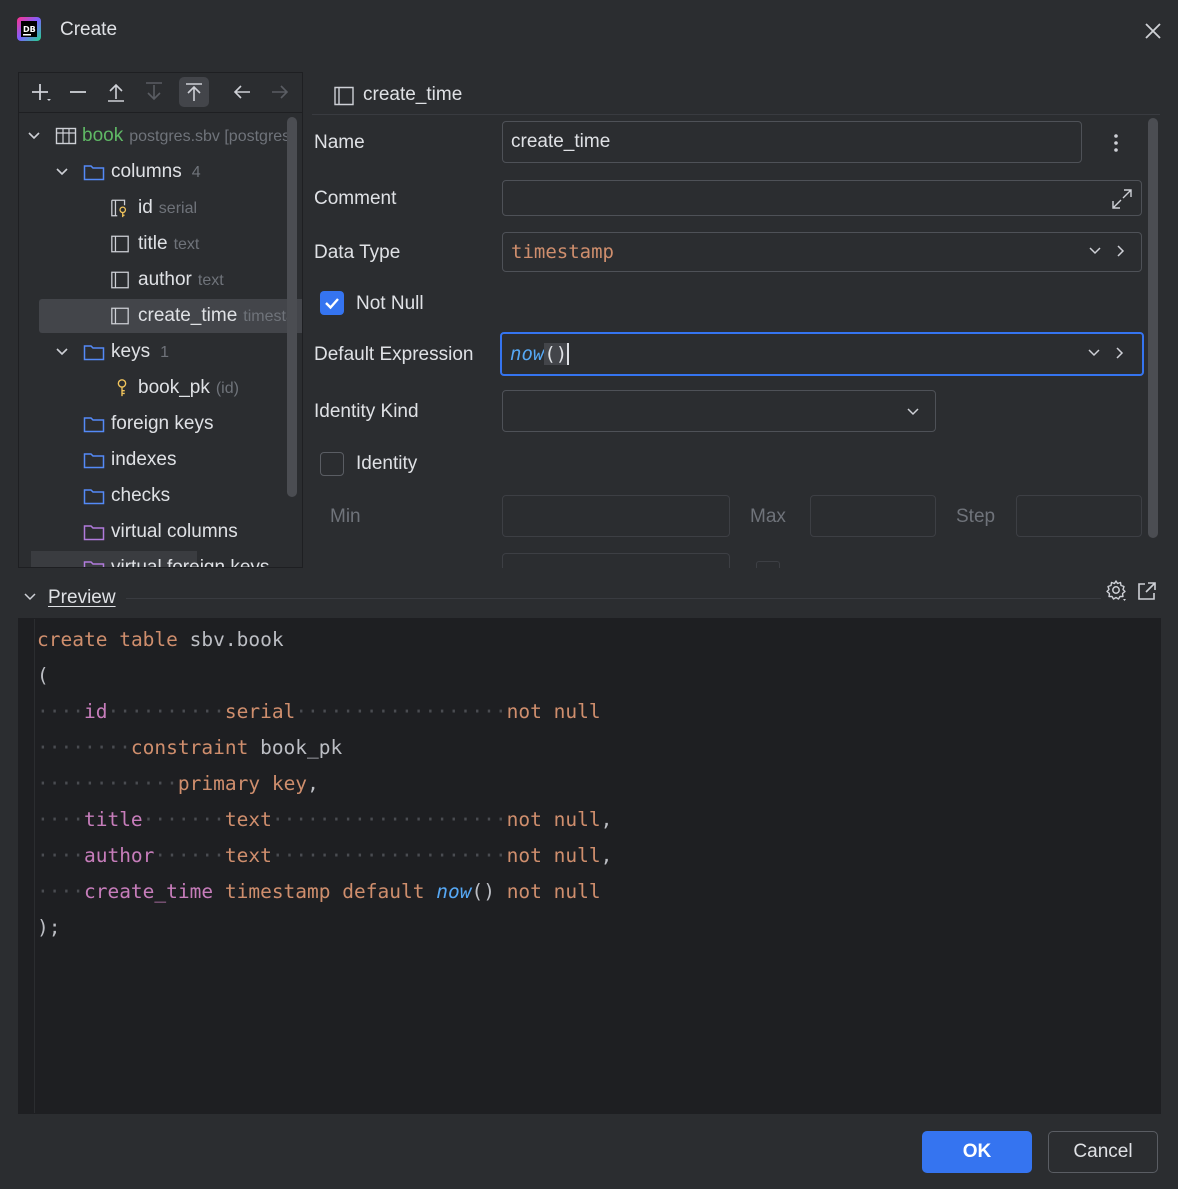  I want to click on app-logo-icon: DB, so click(29, 29).